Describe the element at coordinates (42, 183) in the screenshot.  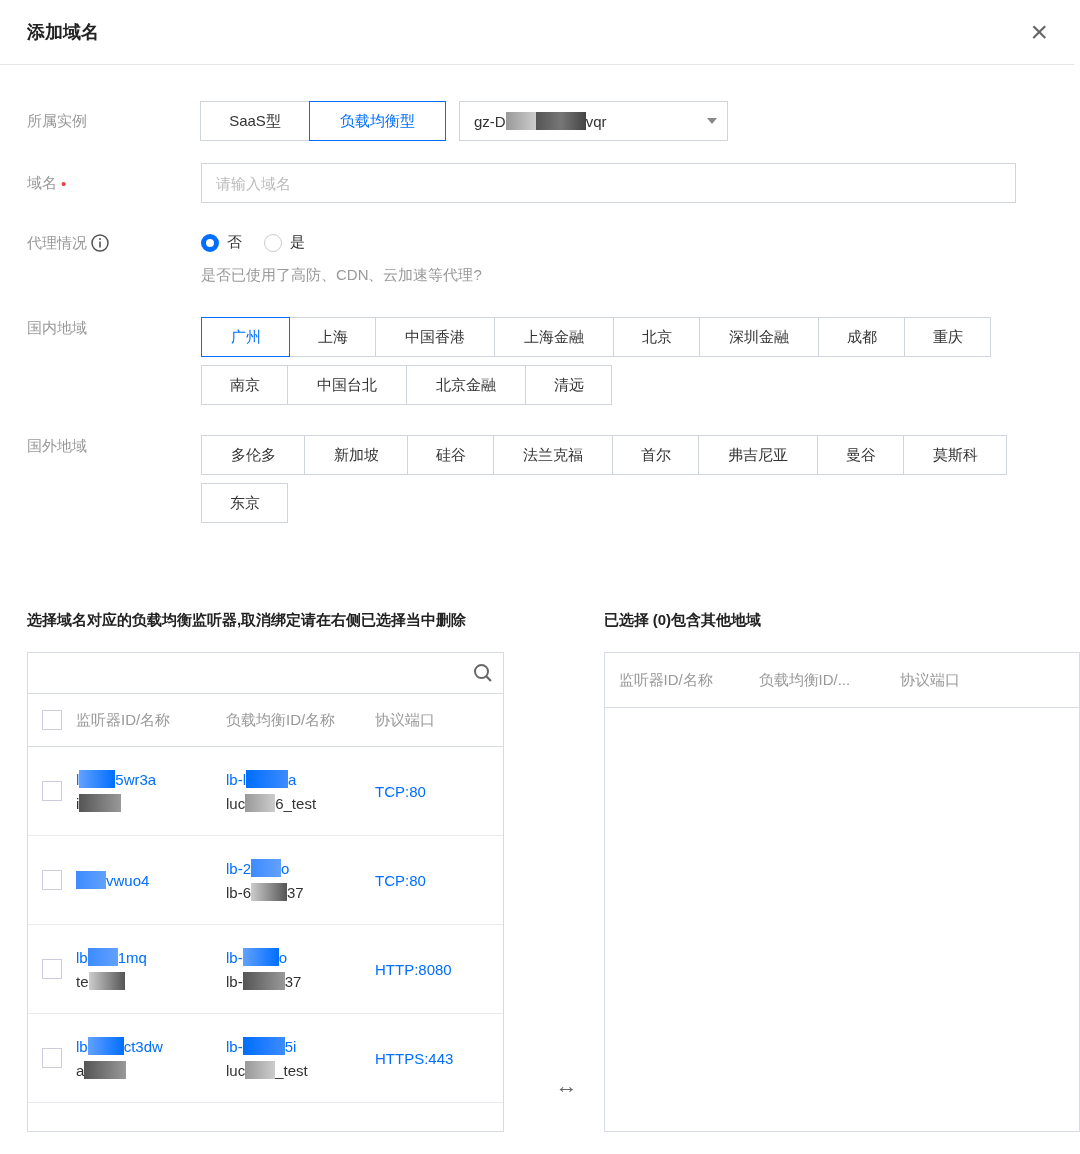
I see `field-label: 域名` at that location.